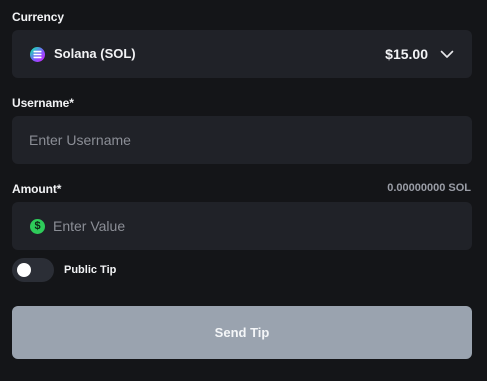 The image size is (487, 381). Describe the element at coordinates (33, 270) in the screenshot. I see `public-tip-toggle` at that location.